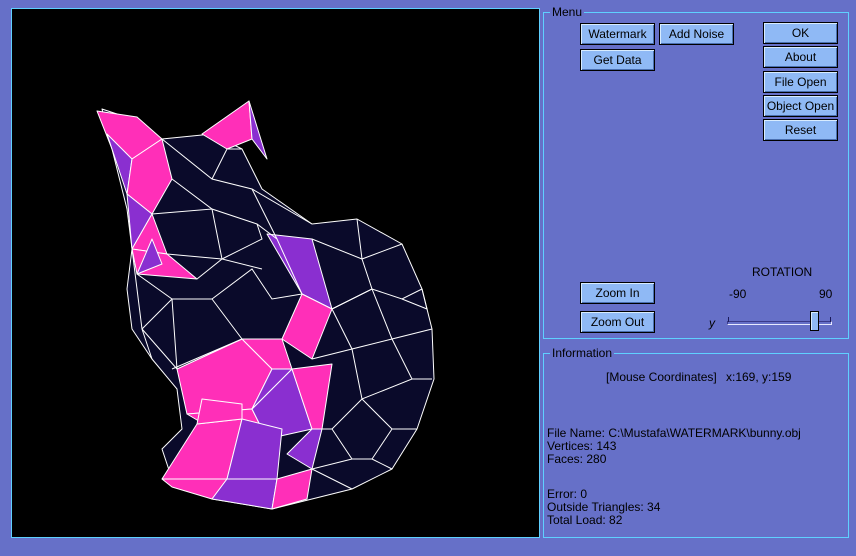 The image size is (856, 556). I want to click on rotation-slider-thumb, so click(814, 321).